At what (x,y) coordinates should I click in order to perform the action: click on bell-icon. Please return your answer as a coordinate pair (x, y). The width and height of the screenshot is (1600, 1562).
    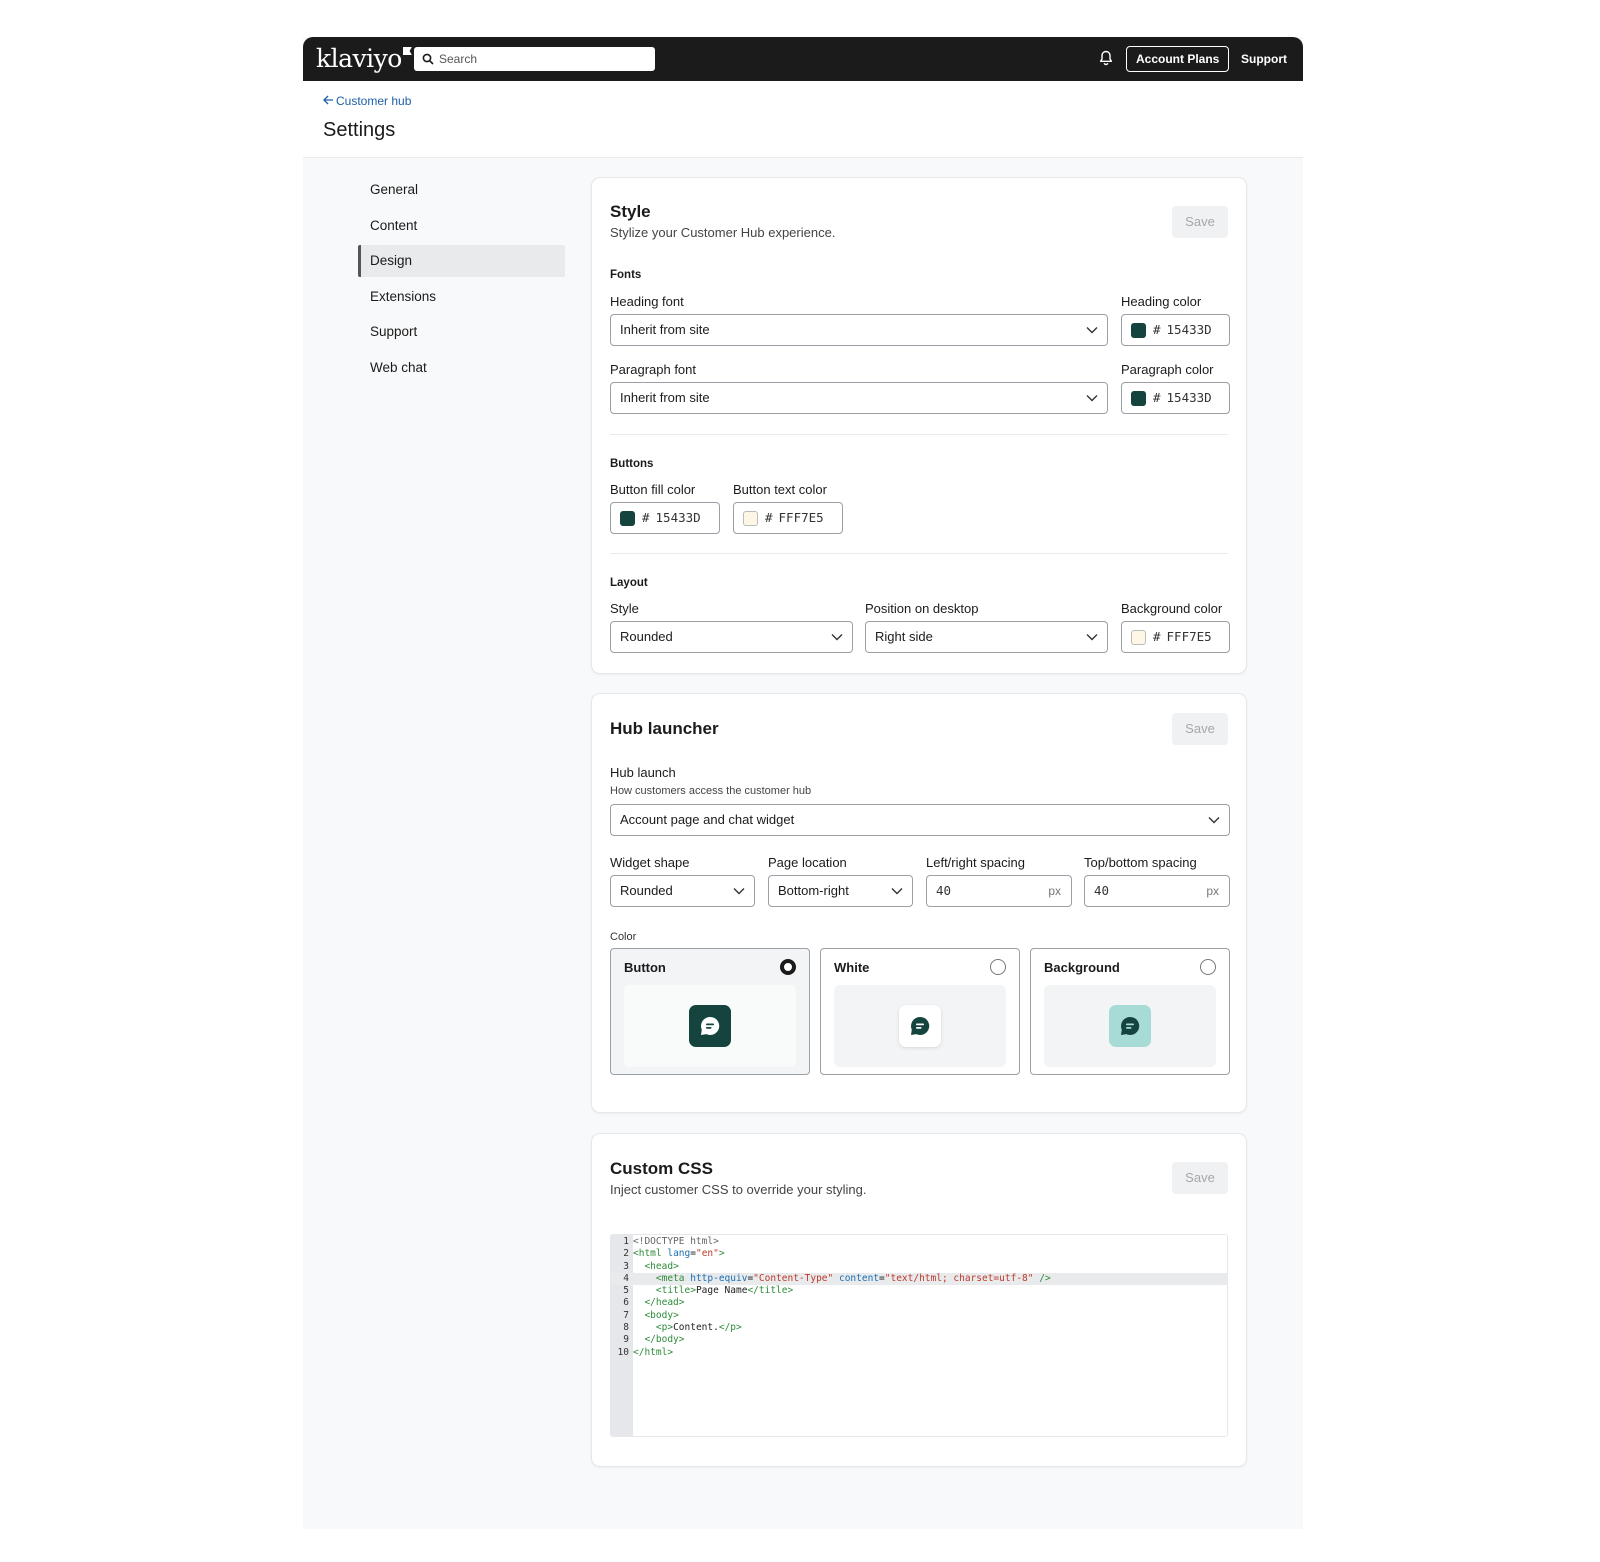
    Looking at the image, I should click on (1106, 58).